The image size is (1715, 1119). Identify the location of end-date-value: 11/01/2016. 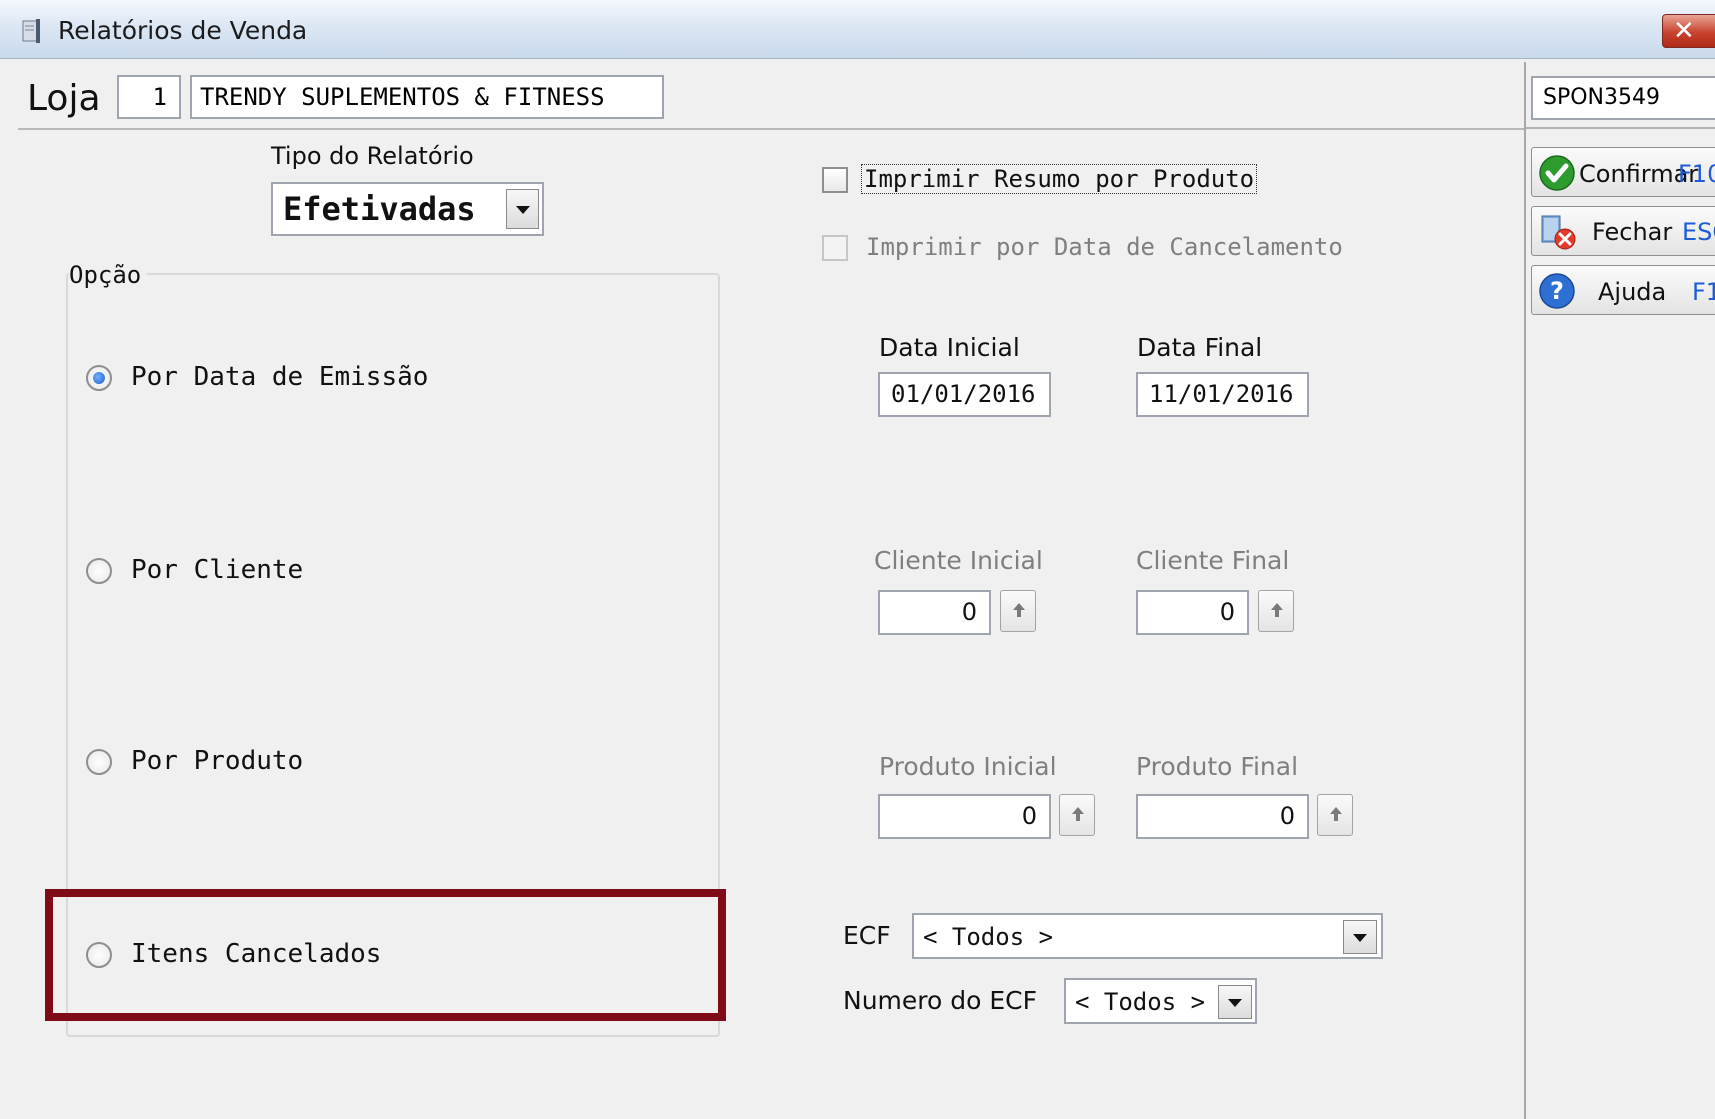
(1221, 394).